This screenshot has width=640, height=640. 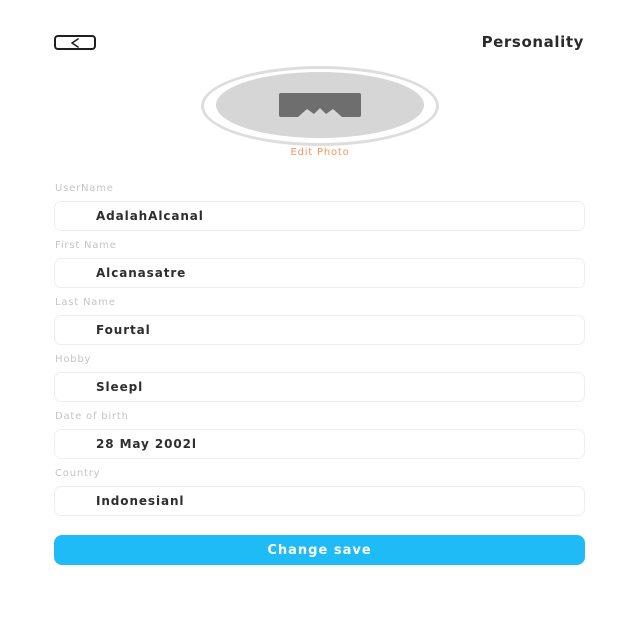 I want to click on first-name-input: Alcanasatre, so click(x=319, y=273).